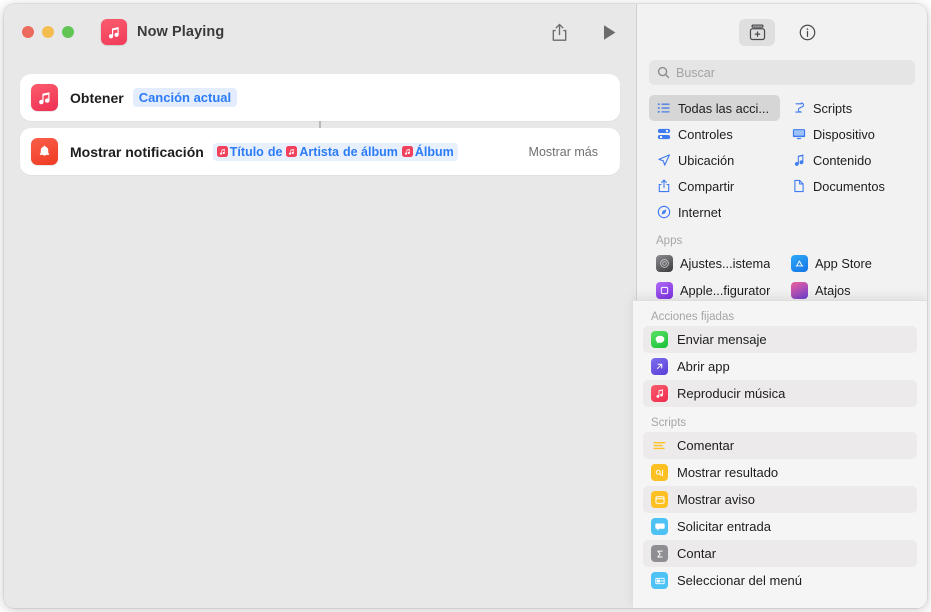 The image size is (931, 612). What do you see at coordinates (780, 472) in the screenshot?
I see `list-item-show-result: Mostrar resultado` at bounding box center [780, 472].